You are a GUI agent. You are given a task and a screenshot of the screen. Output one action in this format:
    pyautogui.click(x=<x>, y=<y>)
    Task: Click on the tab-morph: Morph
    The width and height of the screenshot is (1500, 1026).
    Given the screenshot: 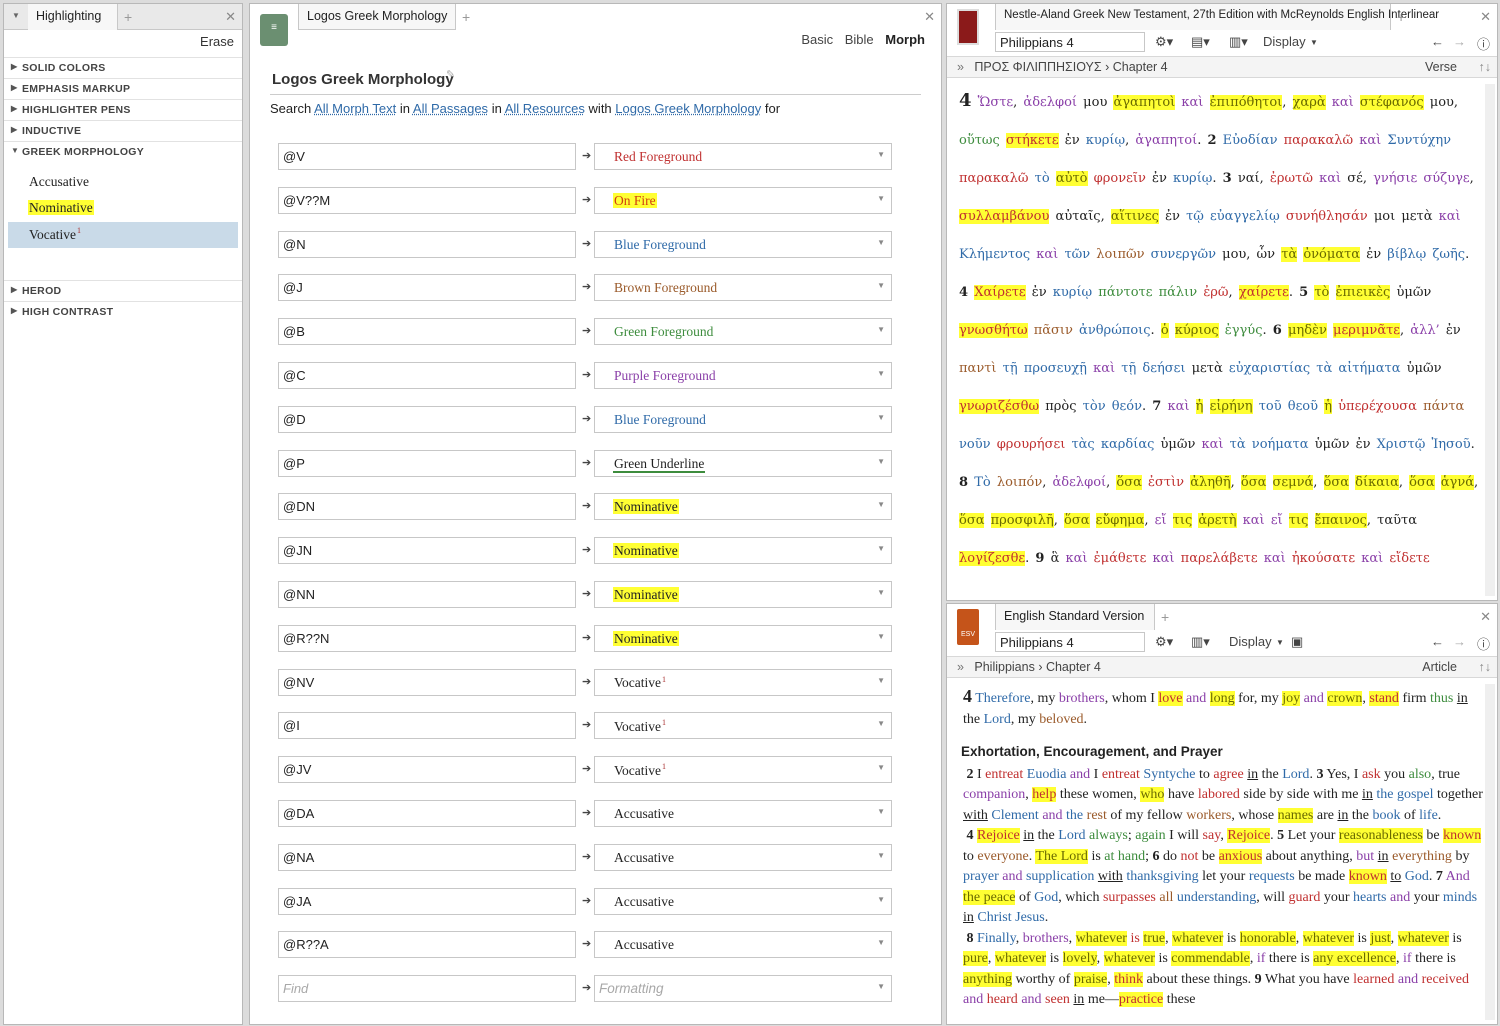 What is the action you would take?
    pyautogui.click(x=905, y=39)
    